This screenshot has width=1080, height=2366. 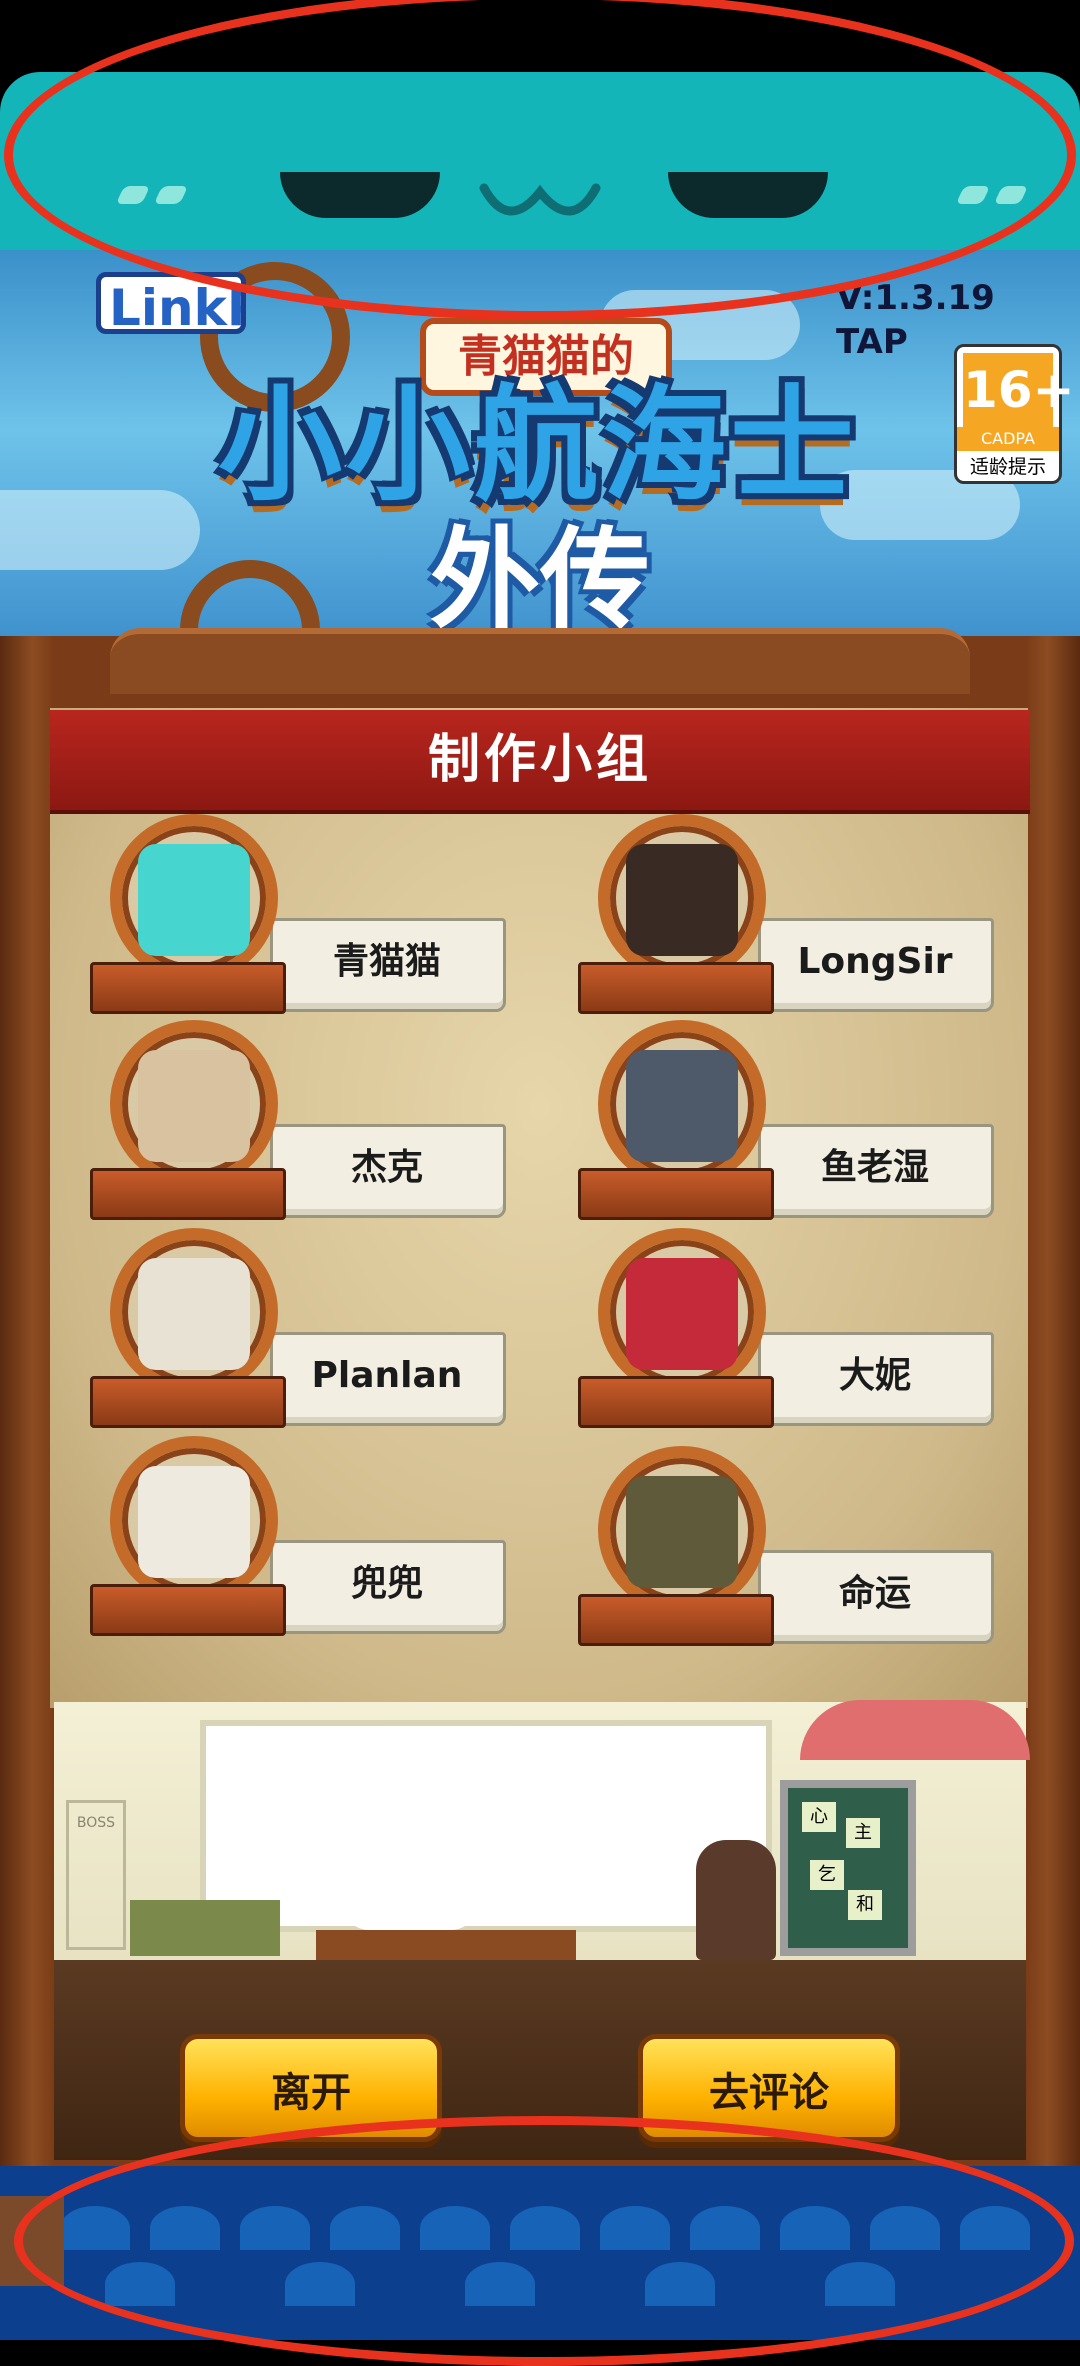 I want to click on age-rating-tip: 适龄提示, so click(x=1007, y=467).